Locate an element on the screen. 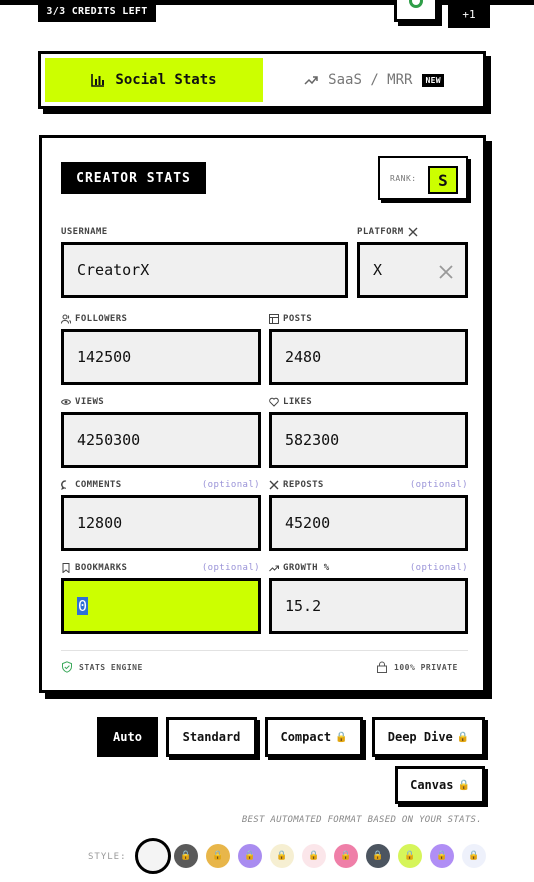 This screenshot has width=534, height=882. shield-check-icon is located at coordinates (67, 667).